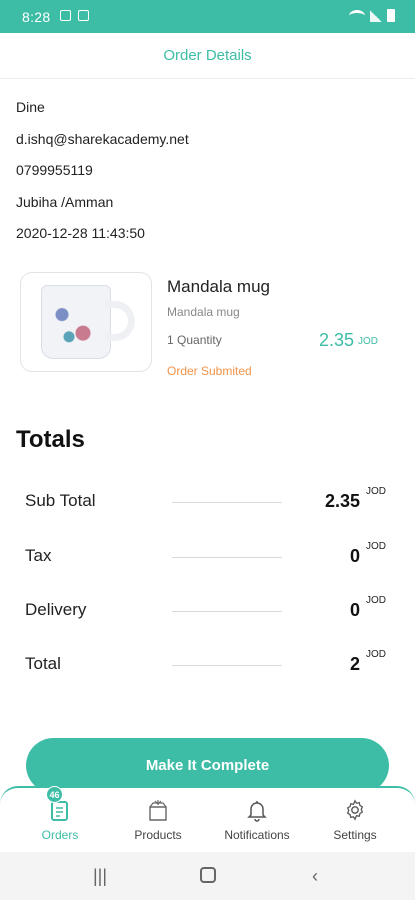 The height and width of the screenshot is (900, 415). Describe the element at coordinates (368, 341) in the screenshot. I see `product-currency: JOD` at that location.